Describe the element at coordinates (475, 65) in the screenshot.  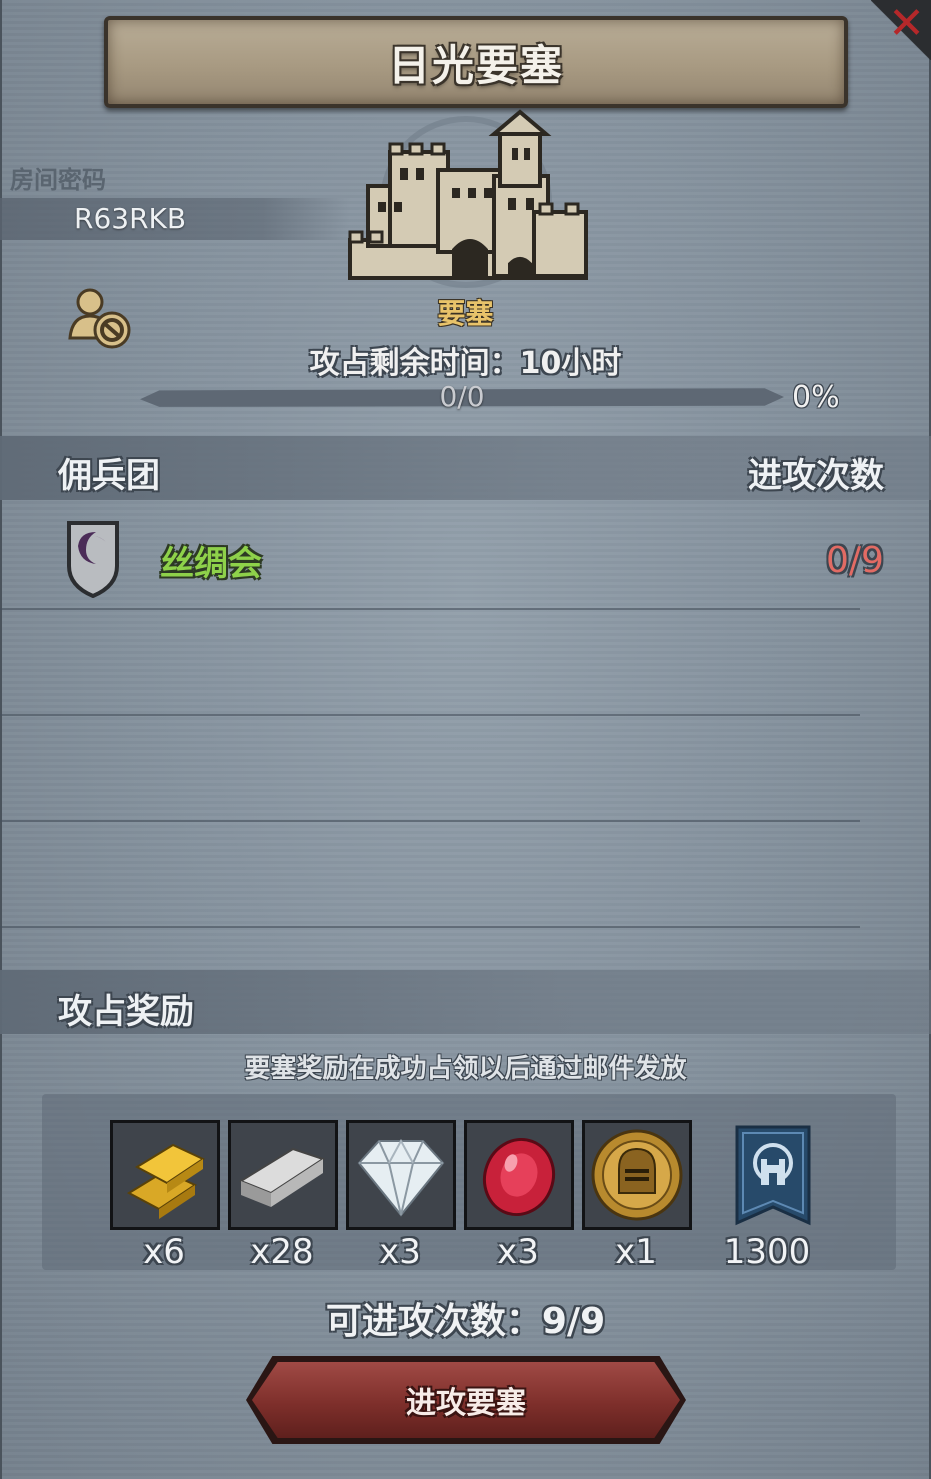
I see `page-title: 日光要塞` at that location.